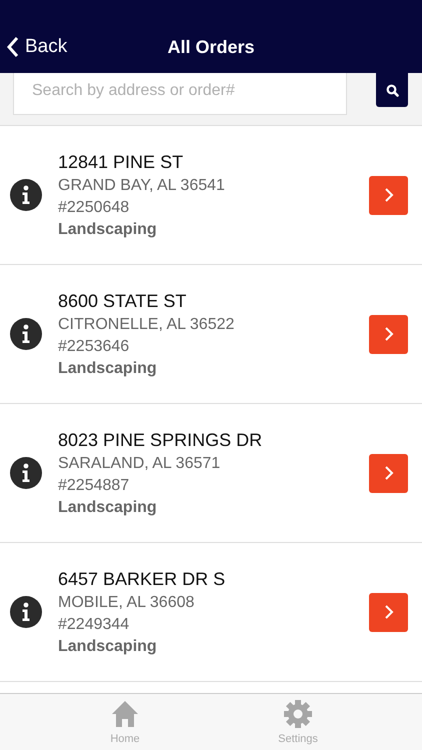 The image size is (422, 750). I want to click on order-city: MOBILE, AL 36608, so click(127, 603).